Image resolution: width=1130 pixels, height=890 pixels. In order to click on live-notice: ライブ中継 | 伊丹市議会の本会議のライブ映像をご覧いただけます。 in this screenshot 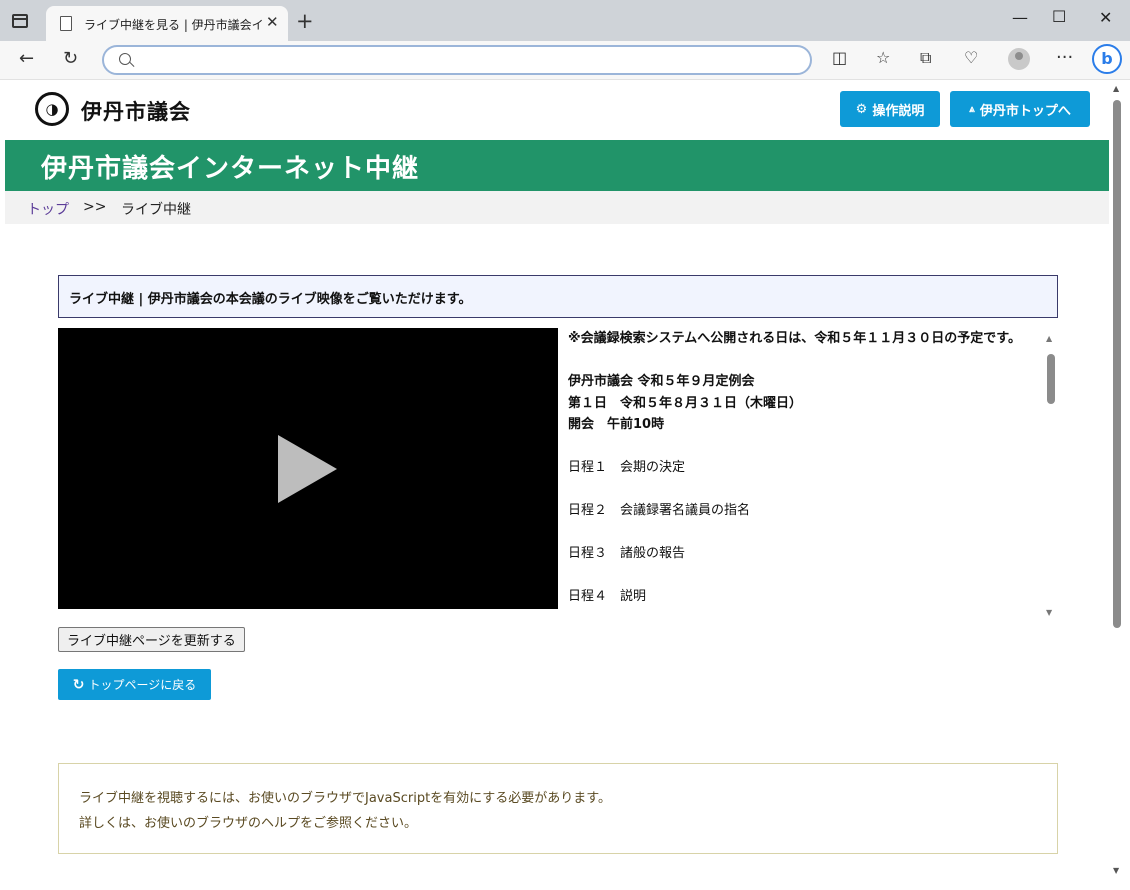, I will do `click(558, 296)`.